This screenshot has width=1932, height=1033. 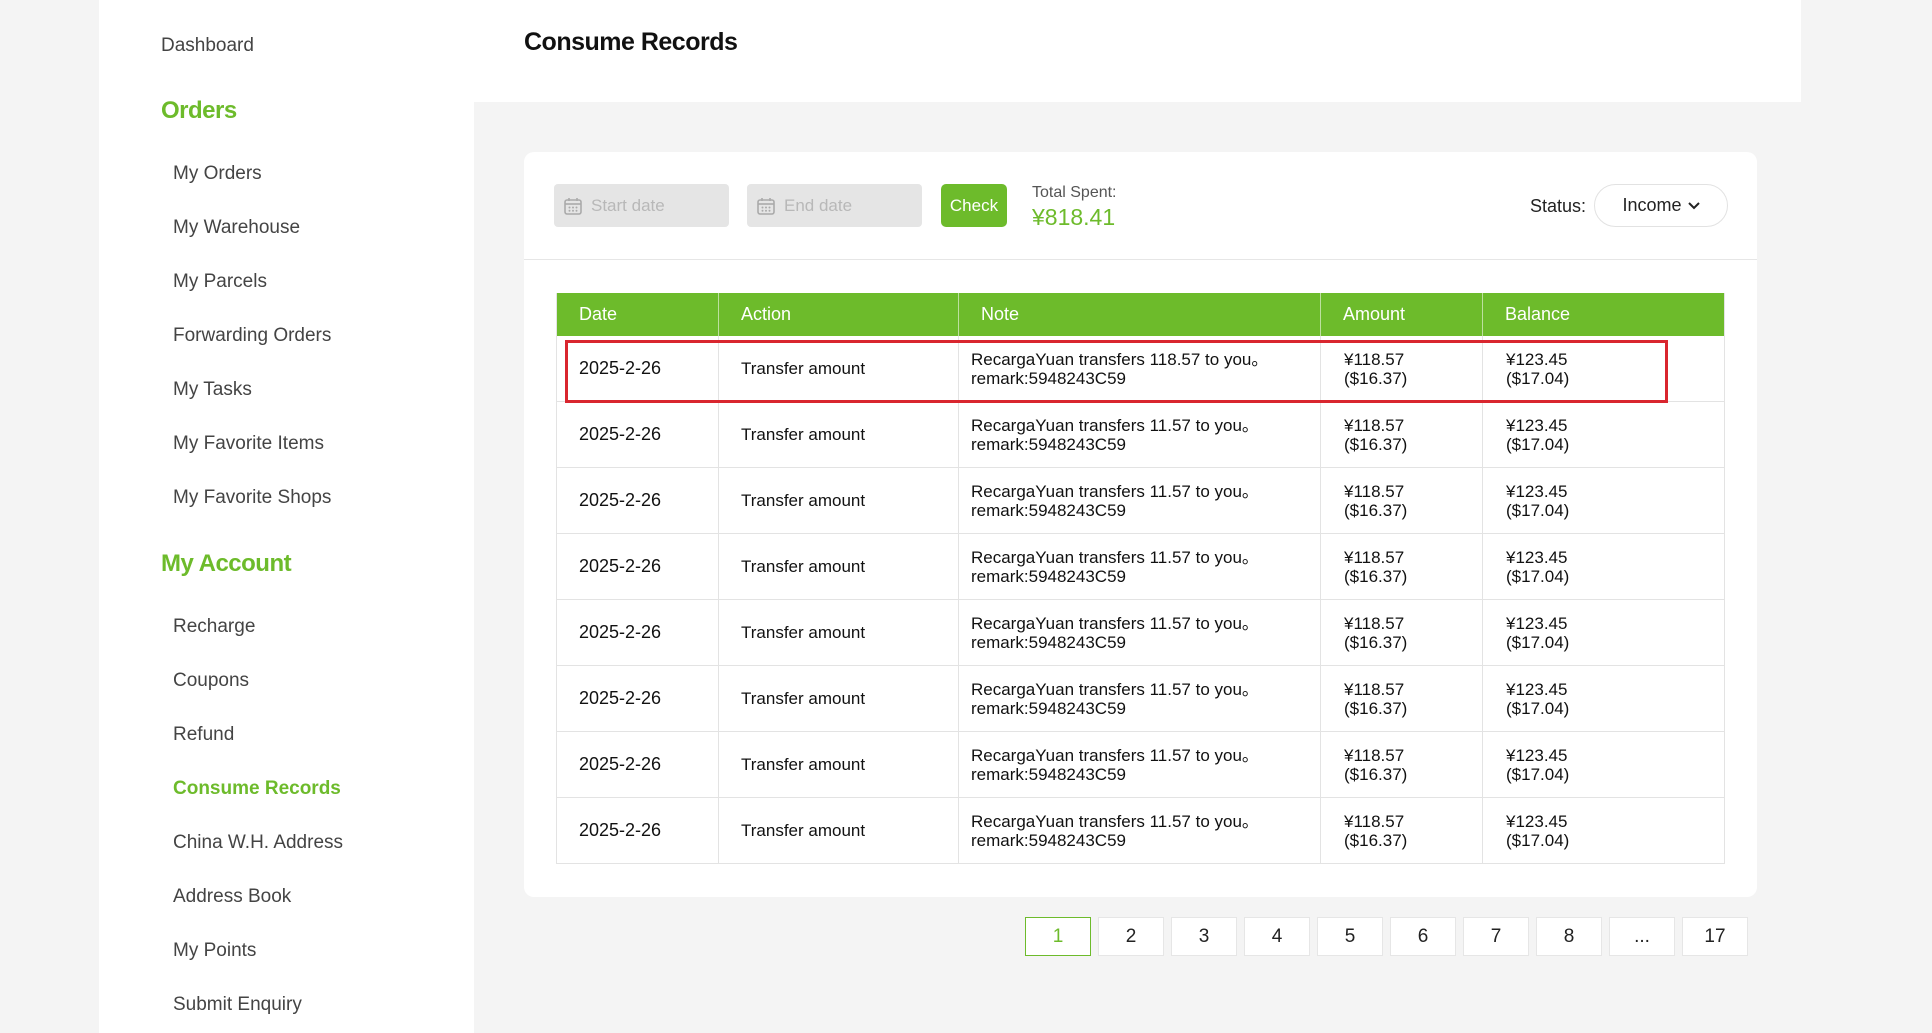 What do you see at coordinates (257, 789) in the screenshot?
I see `sidebar-item-consume-records: Consume Records` at bounding box center [257, 789].